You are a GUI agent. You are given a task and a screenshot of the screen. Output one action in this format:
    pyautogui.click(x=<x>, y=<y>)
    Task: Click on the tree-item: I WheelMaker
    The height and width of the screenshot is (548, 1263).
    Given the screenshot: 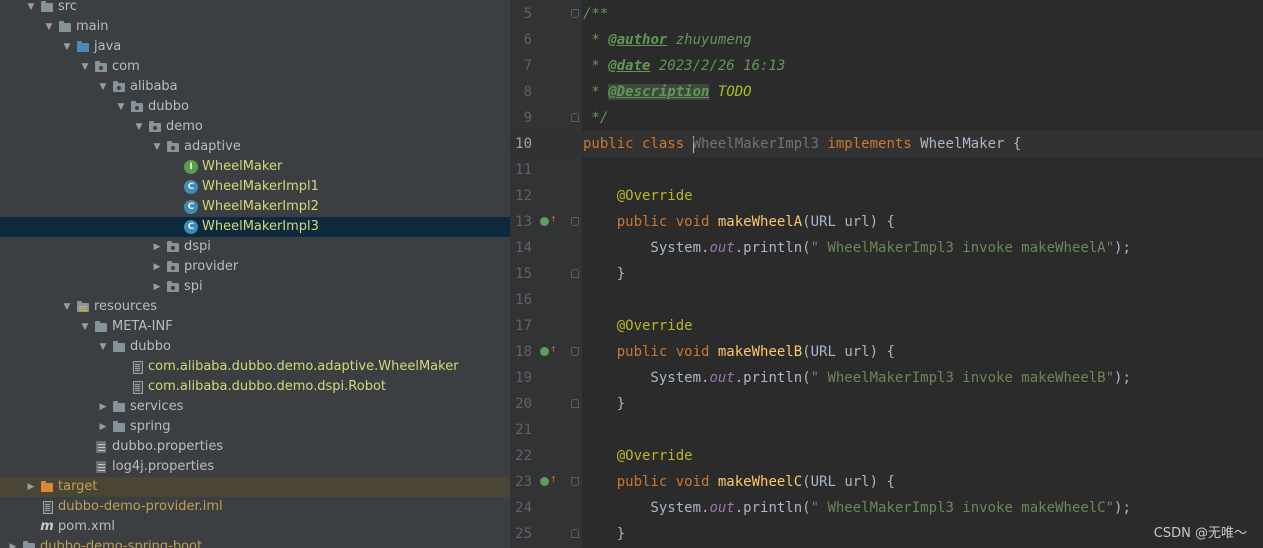 What is the action you would take?
    pyautogui.click(x=255, y=167)
    